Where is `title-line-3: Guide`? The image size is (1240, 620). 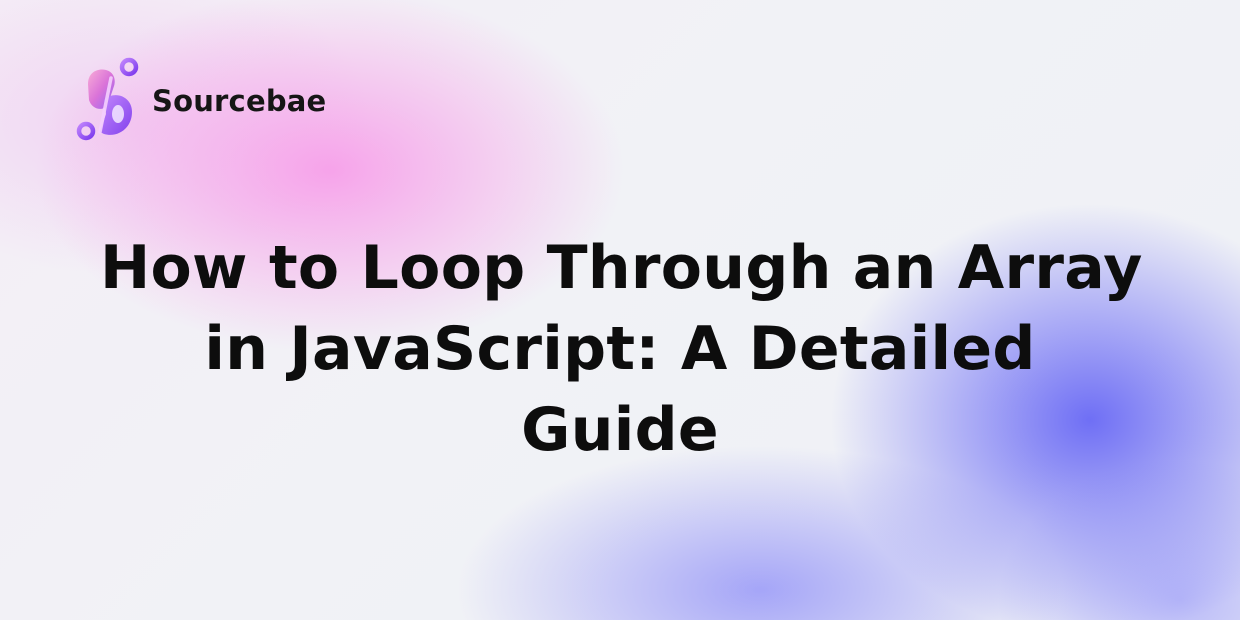 title-line-3: Guide is located at coordinates (620, 430).